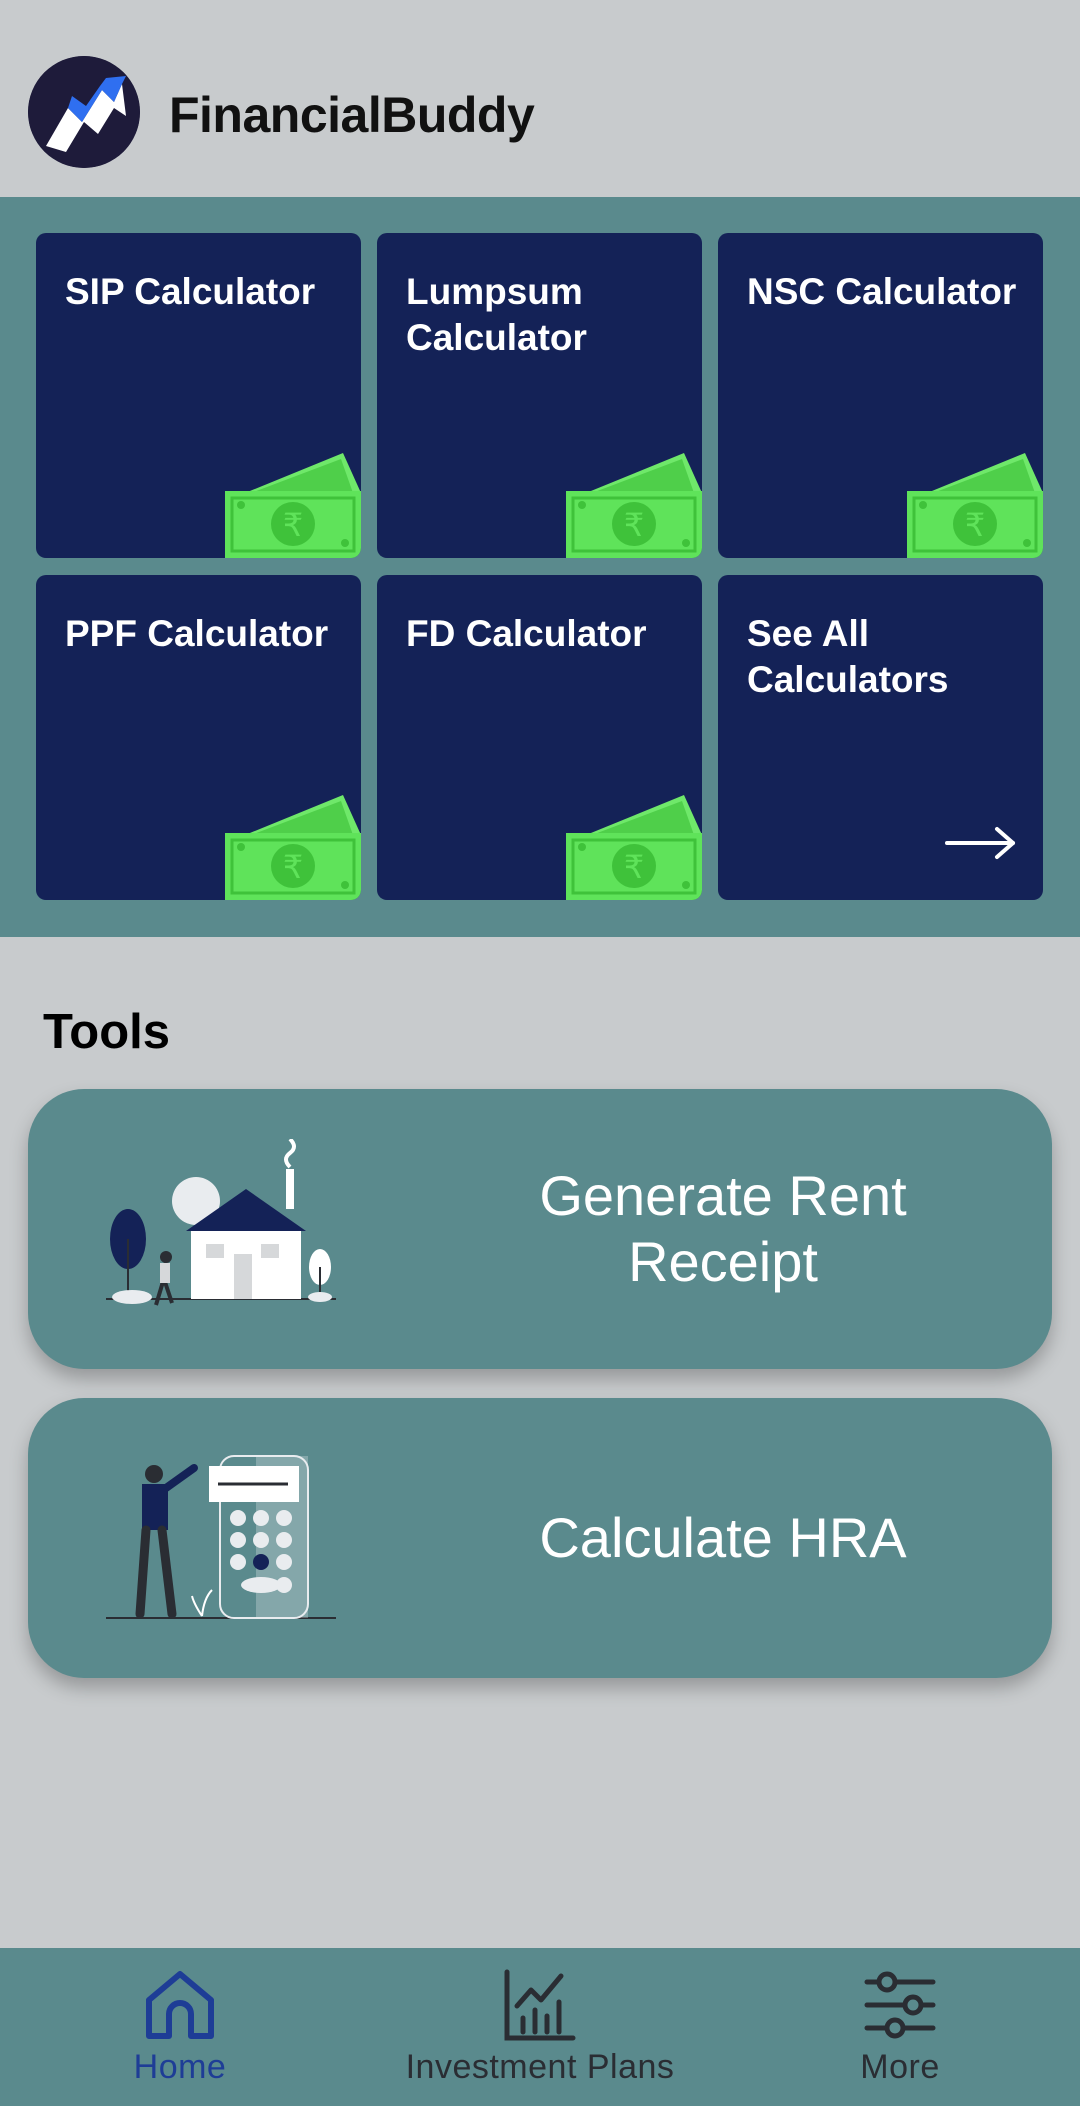 This screenshot has width=1080, height=2106. What do you see at coordinates (723, 1228) in the screenshot?
I see `tool-label: Generate Rent Receipt` at bounding box center [723, 1228].